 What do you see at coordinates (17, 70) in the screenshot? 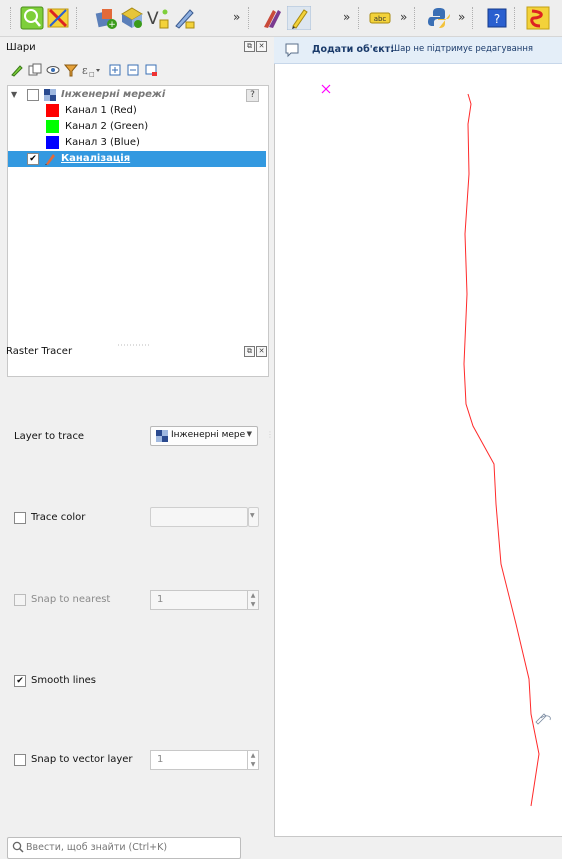
I see `open-styling-icon` at bounding box center [17, 70].